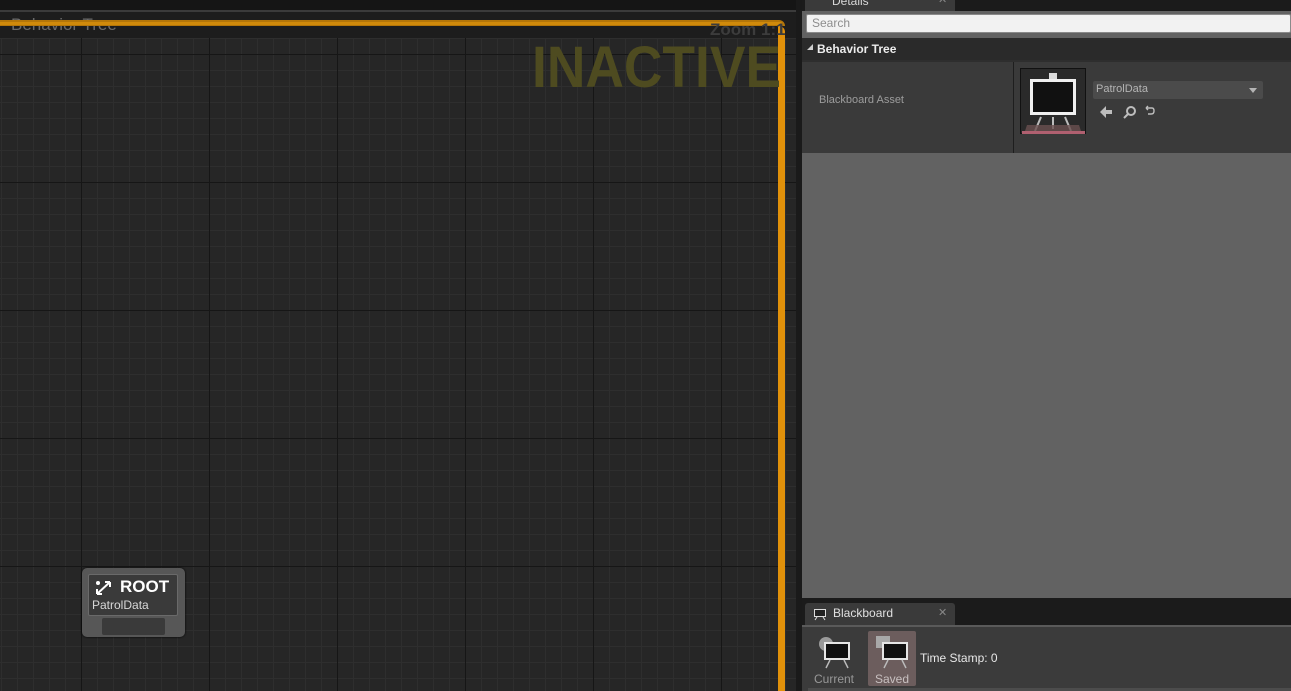 Image resolution: width=1291 pixels, height=691 pixels. Describe the element at coordinates (820, 615) in the screenshot. I see `blackboard-tab-icon` at that location.